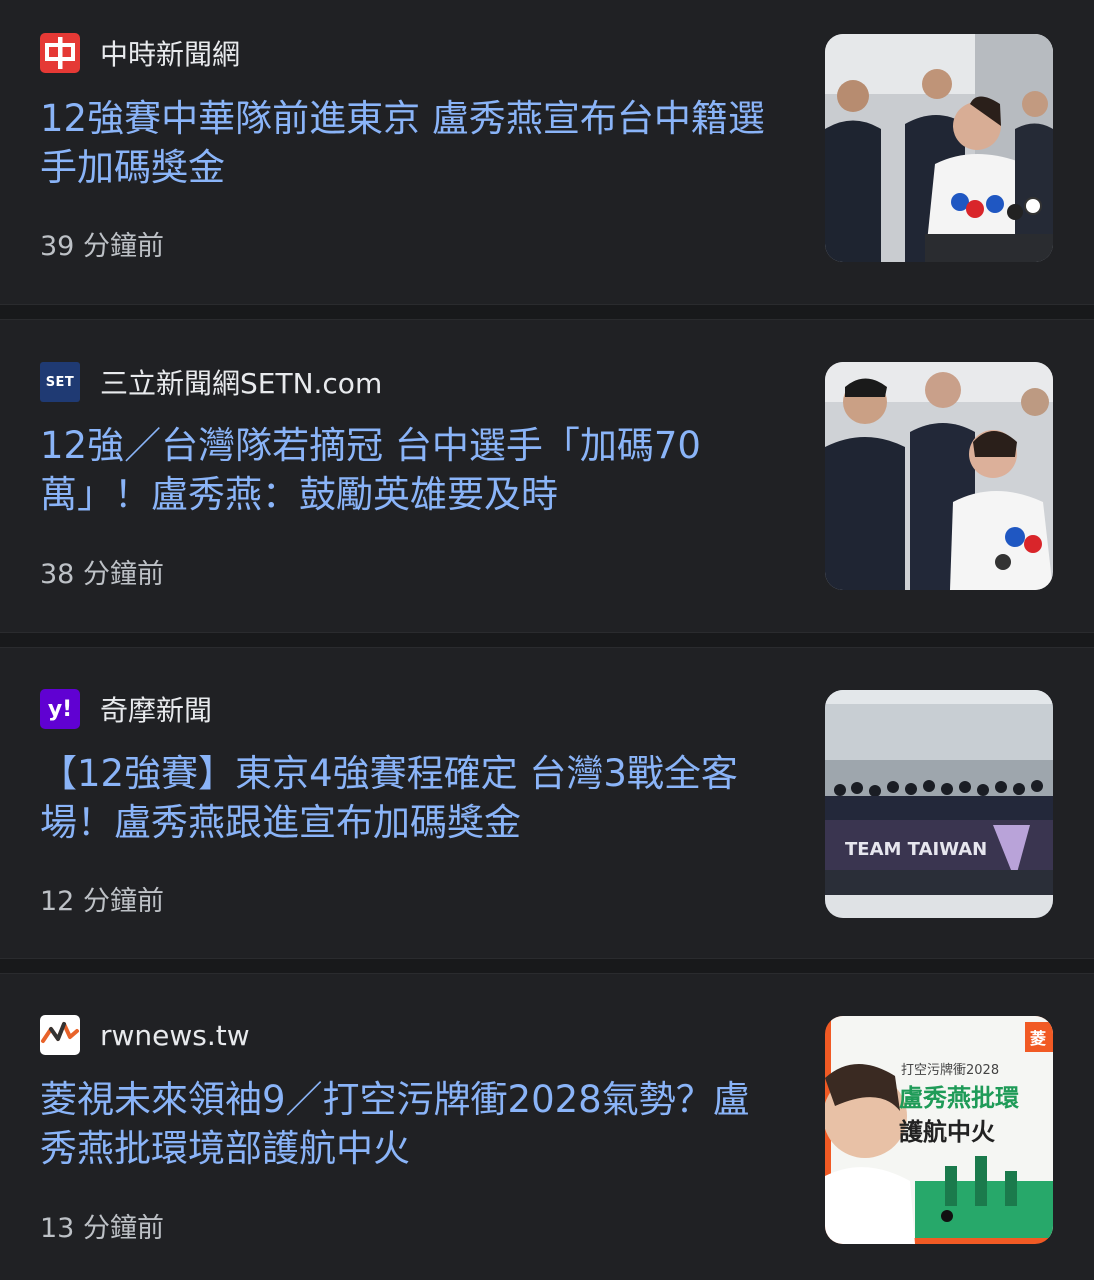 The width and height of the screenshot is (1094, 1280). What do you see at coordinates (939, 804) in the screenshot?
I see `thumbnail-image: TEAM TAIWAN` at bounding box center [939, 804].